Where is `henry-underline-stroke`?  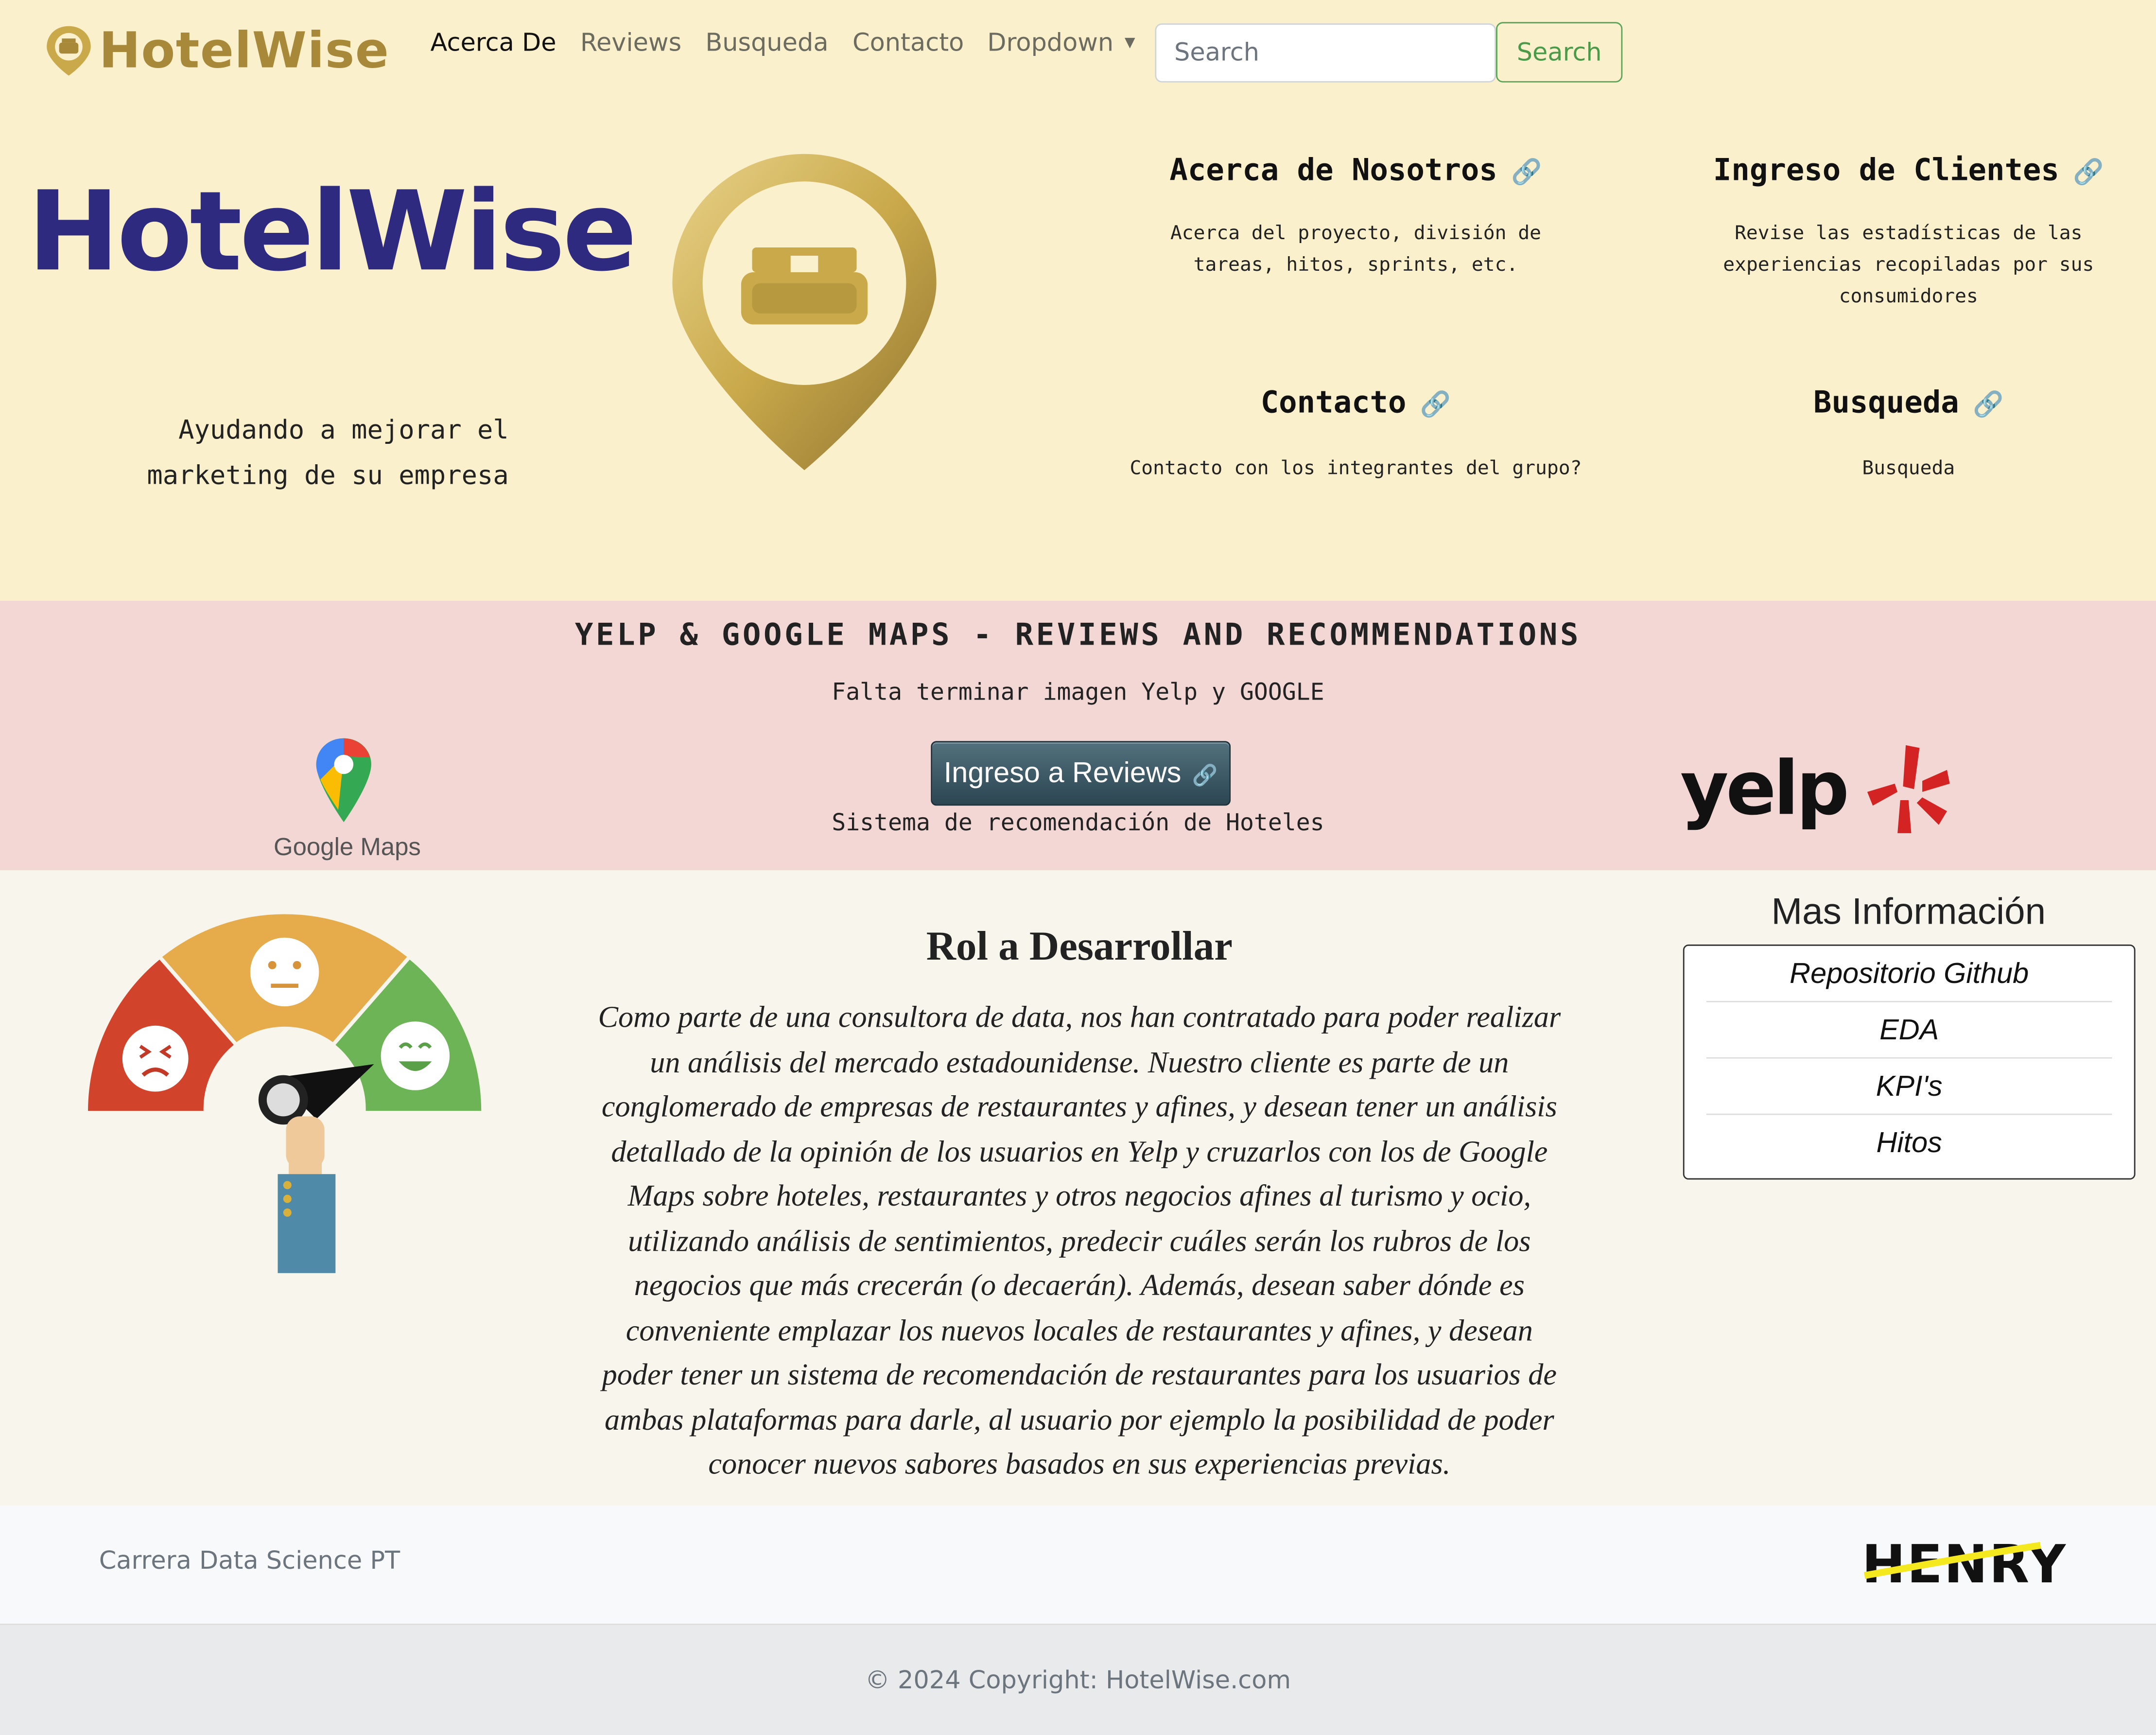 henry-underline-stroke is located at coordinates (1952, 1560).